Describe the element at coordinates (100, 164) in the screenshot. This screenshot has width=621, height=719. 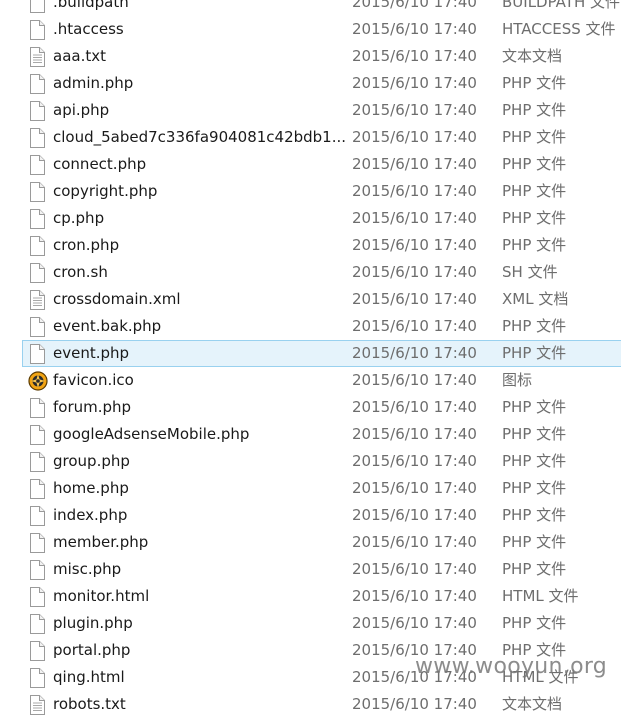
I see `file-name: connect.php` at that location.